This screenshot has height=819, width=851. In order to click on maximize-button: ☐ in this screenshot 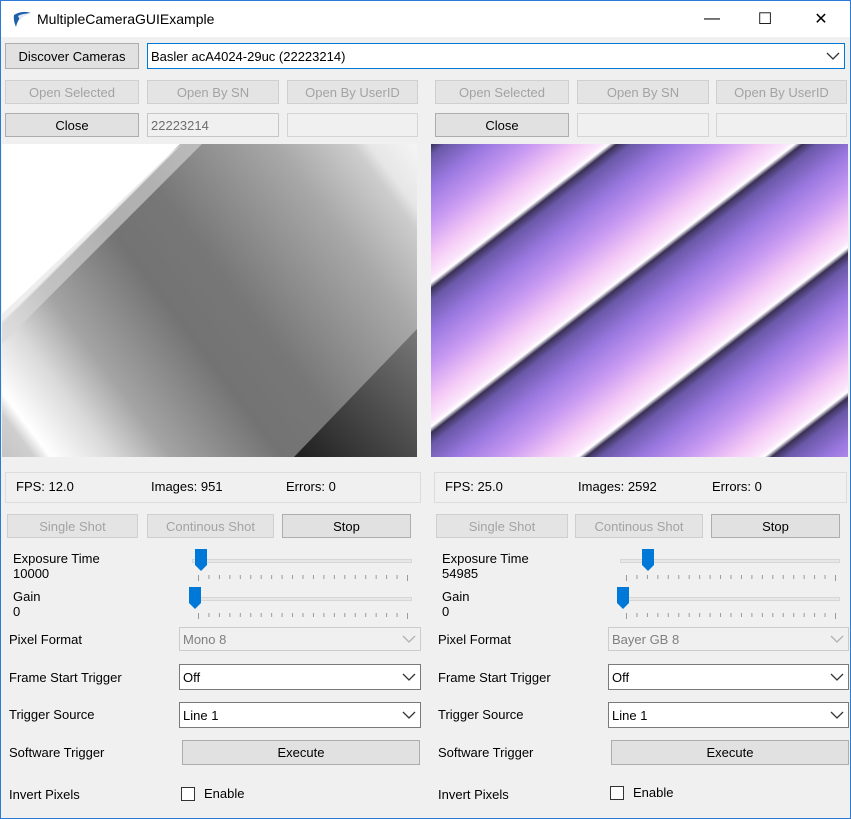, I will do `click(765, 19)`.